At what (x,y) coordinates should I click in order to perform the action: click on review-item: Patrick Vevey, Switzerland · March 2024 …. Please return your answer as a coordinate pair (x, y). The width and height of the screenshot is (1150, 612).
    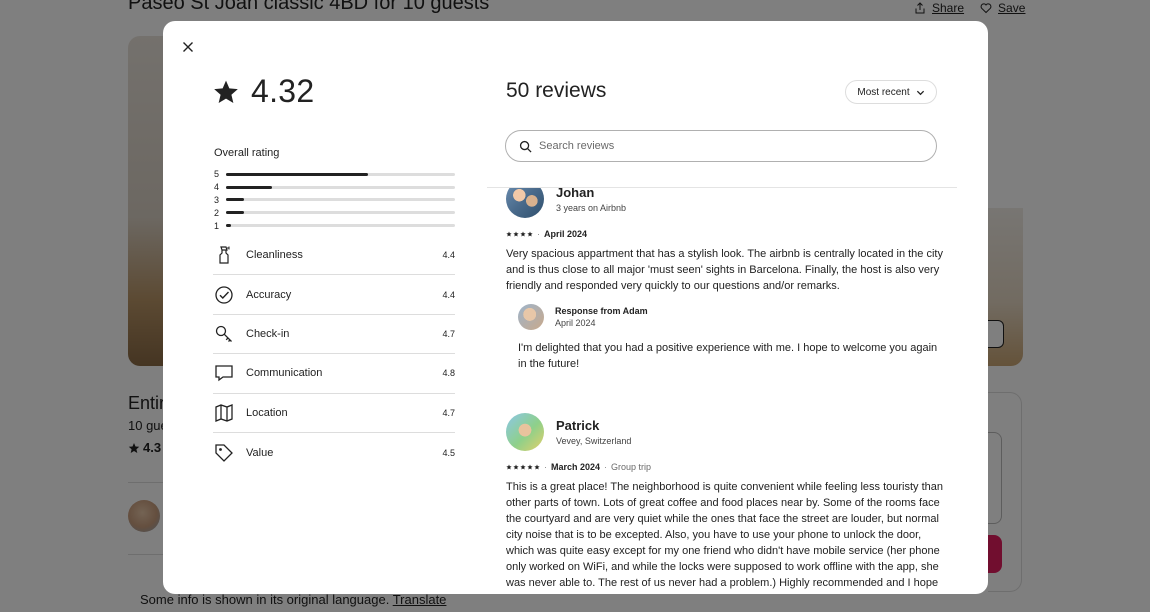
    Looking at the image, I should click on (726, 503).